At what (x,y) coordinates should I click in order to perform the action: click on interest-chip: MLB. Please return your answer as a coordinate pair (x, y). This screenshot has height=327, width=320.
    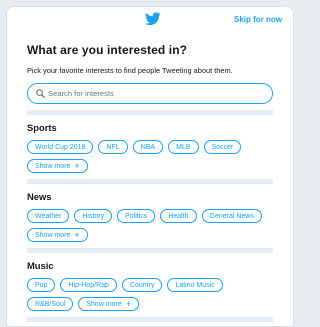
    Looking at the image, I should click on (183, 147).